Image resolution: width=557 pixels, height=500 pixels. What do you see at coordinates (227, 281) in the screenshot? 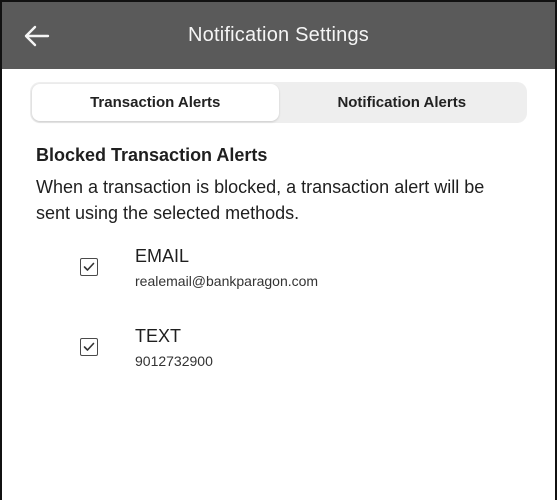
I see `email-address: realemail@bankparagon.com` at bounding box center [227, 281].